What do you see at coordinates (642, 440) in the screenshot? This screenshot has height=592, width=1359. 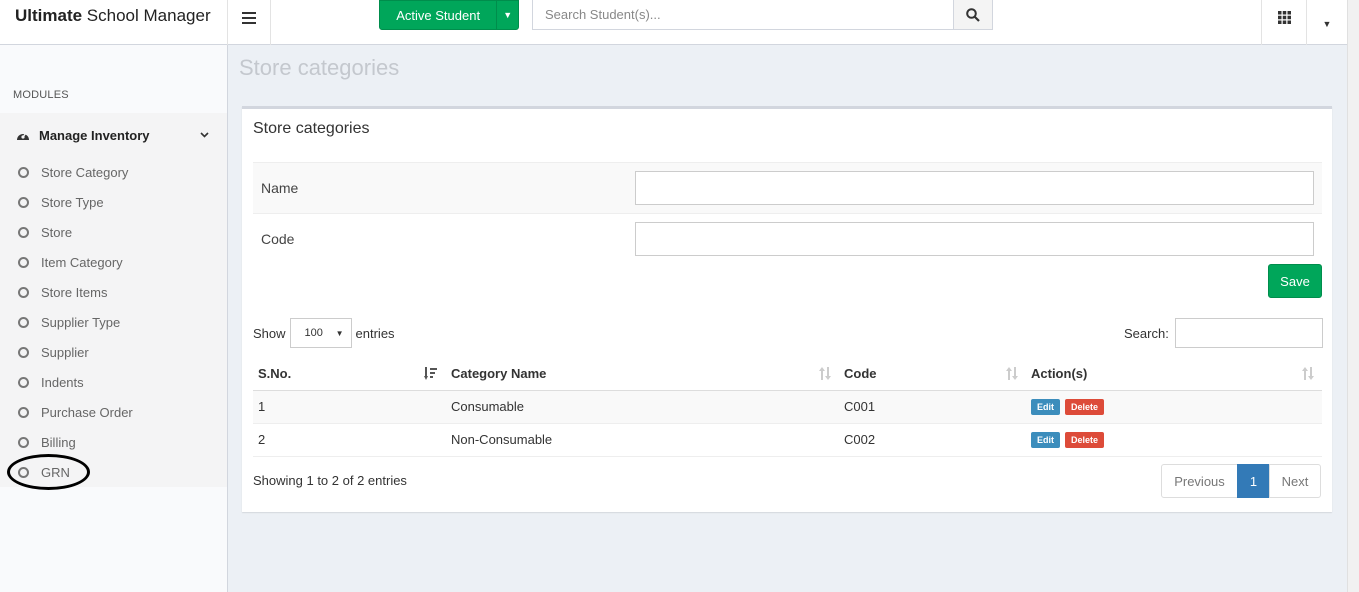 I see `cell-category-name: Non-Consumable` at bounding box center [642, 440].